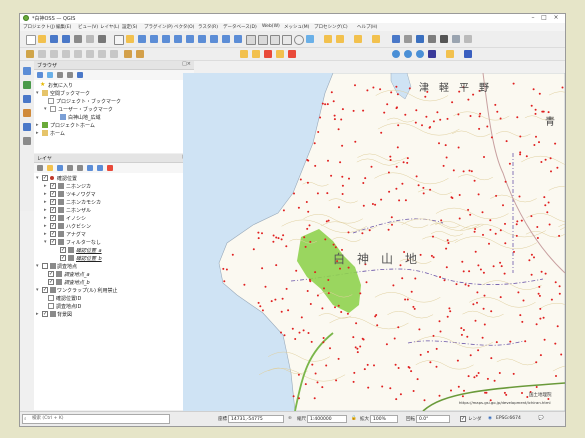 Image resolution: width=585 pixels, height=438 pixels. Describe the element at coordinates (37, 266) in the screenshot. I see `collapse-arrow-icon: ▾` at that location.